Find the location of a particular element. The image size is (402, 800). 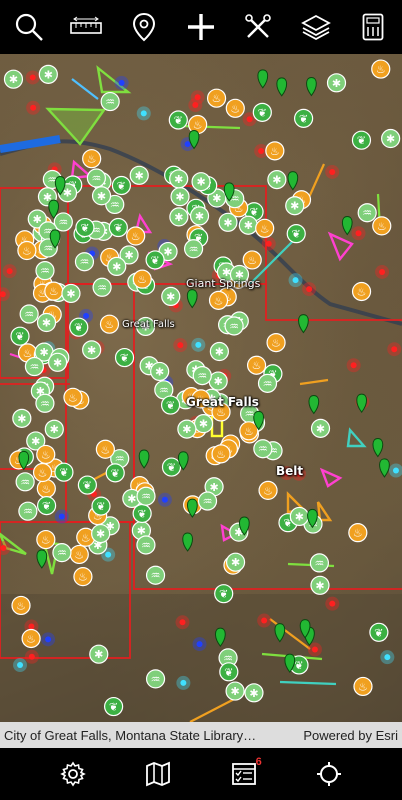

add-button is located at coordinates (201, 27).